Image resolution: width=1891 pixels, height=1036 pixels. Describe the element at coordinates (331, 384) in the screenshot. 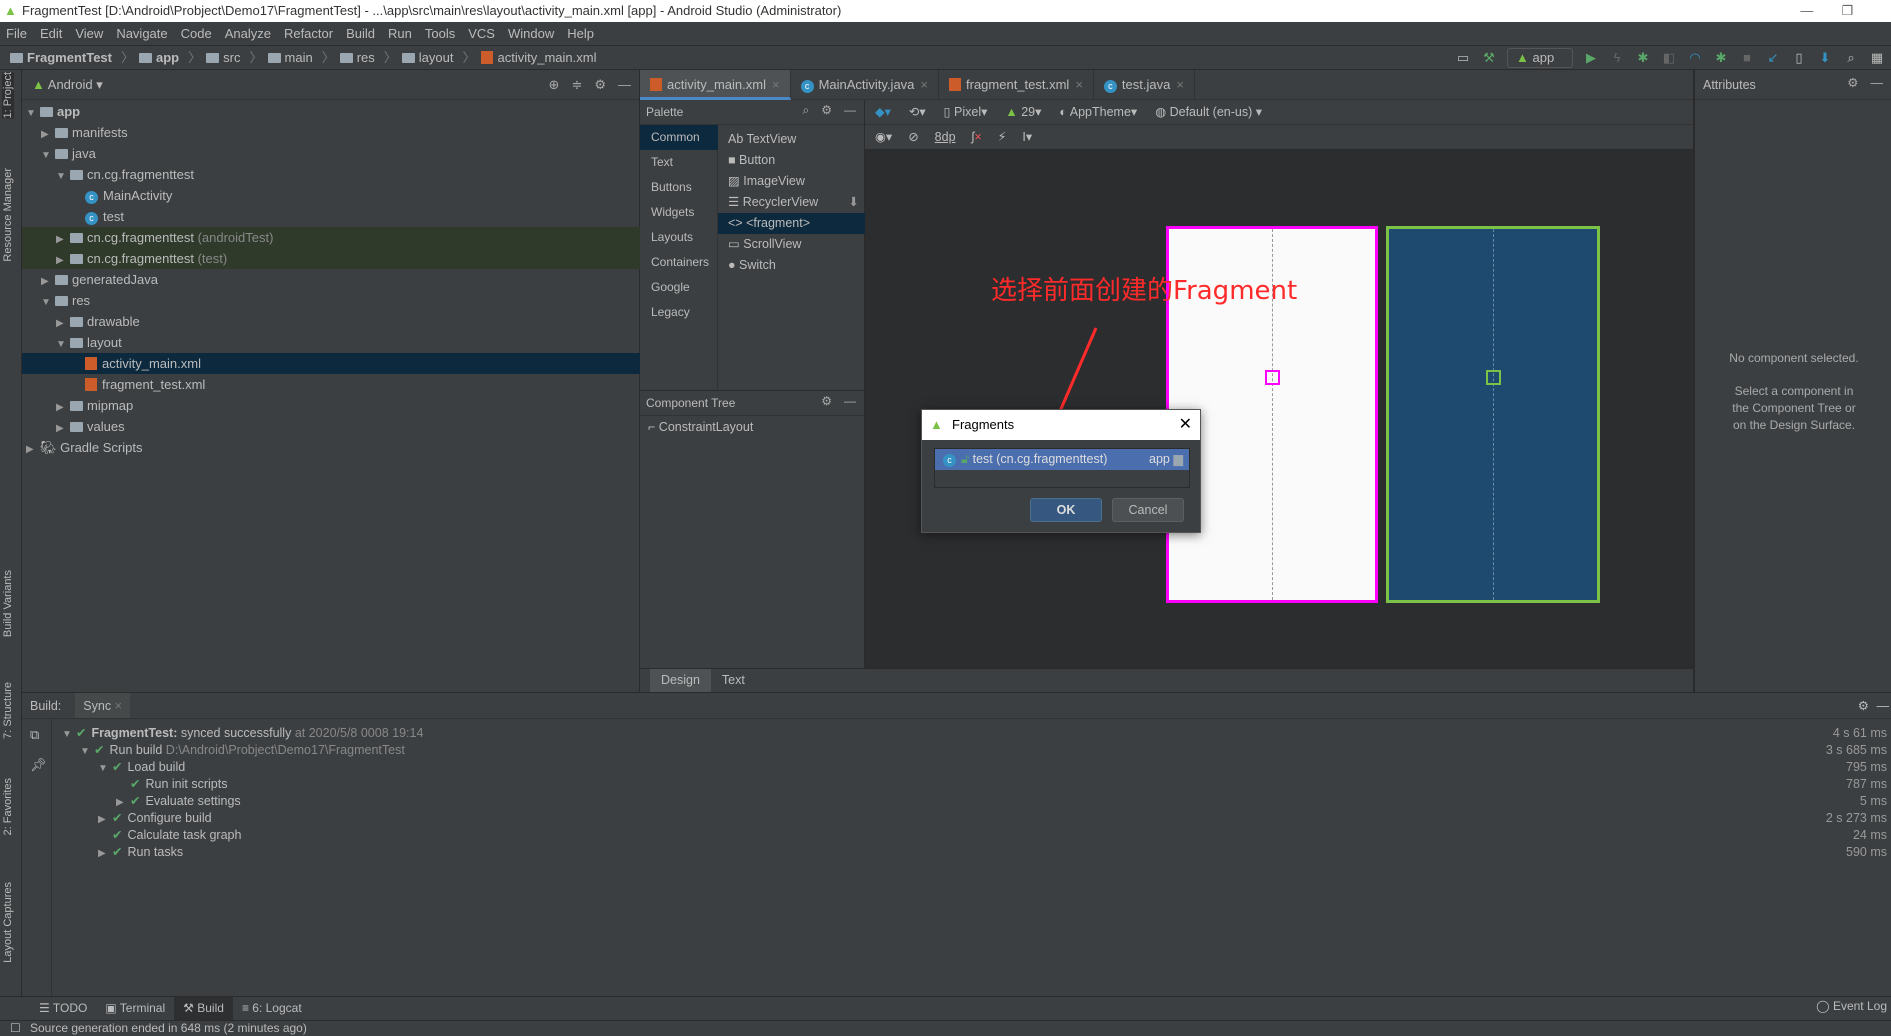

I see `tree-item: fragment_test.xml` at that location.